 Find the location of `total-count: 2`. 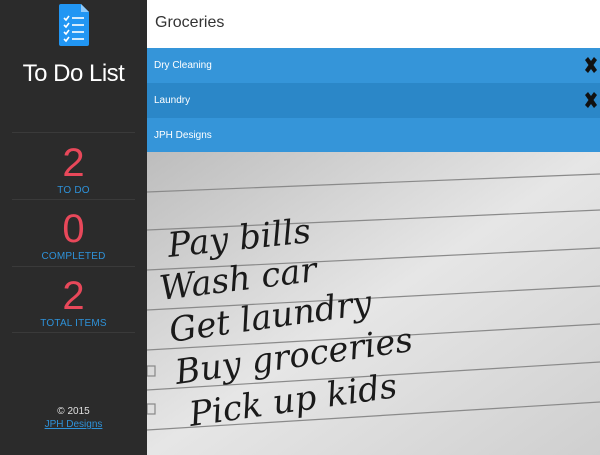

total-count: 2 is located at coordinates (73, 296).